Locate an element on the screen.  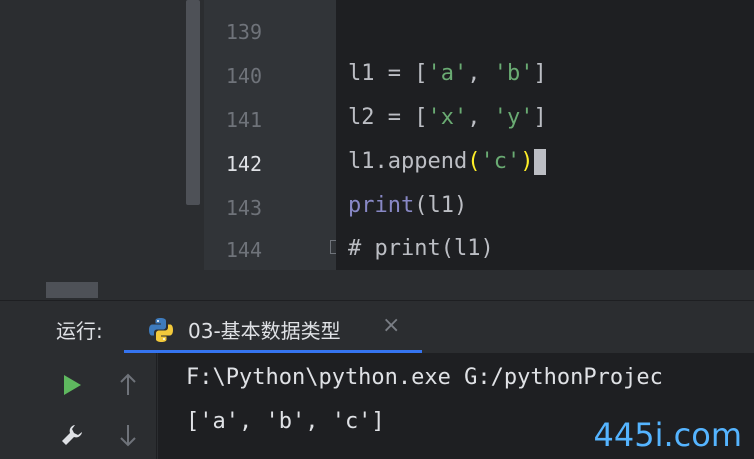
line-number-gutter: 139 140 141 142 143 144 is located at coordinates (270, 135).